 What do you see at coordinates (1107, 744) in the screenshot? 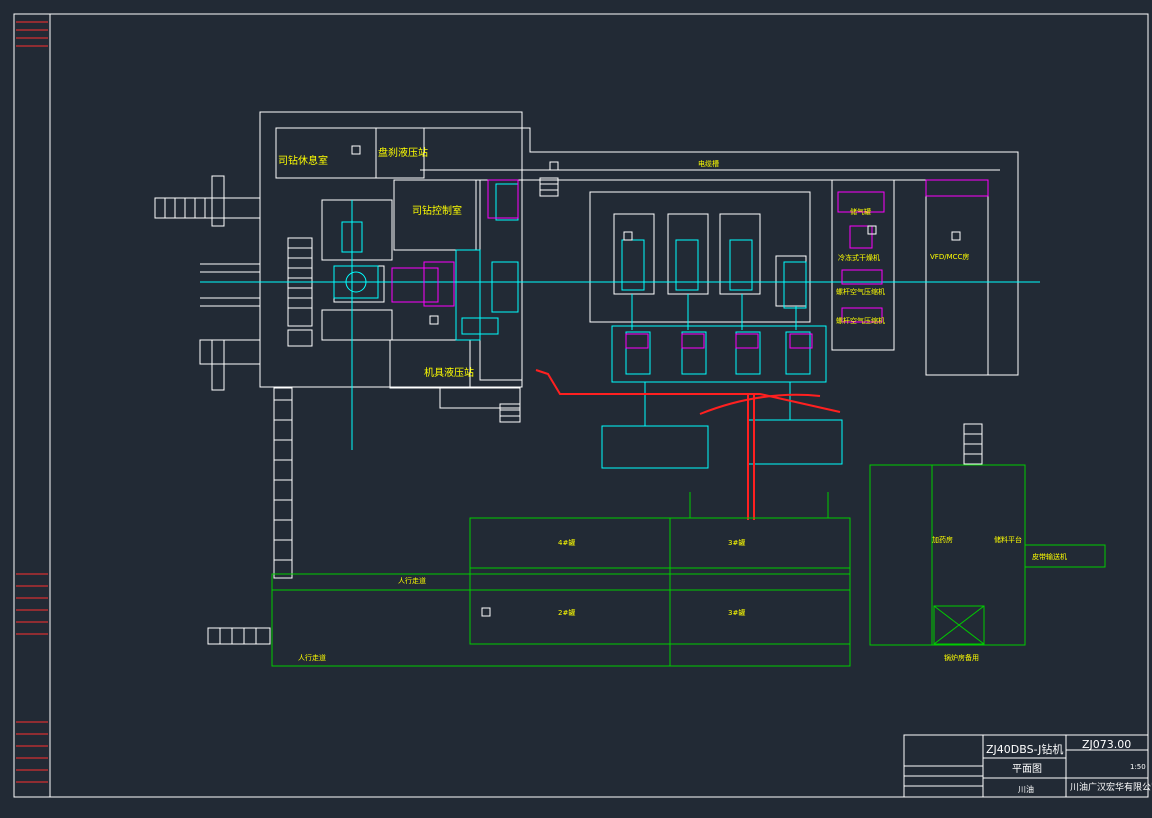
I see `title-drawing-no: ZJ073.00` at bounding box center [1107, 744].